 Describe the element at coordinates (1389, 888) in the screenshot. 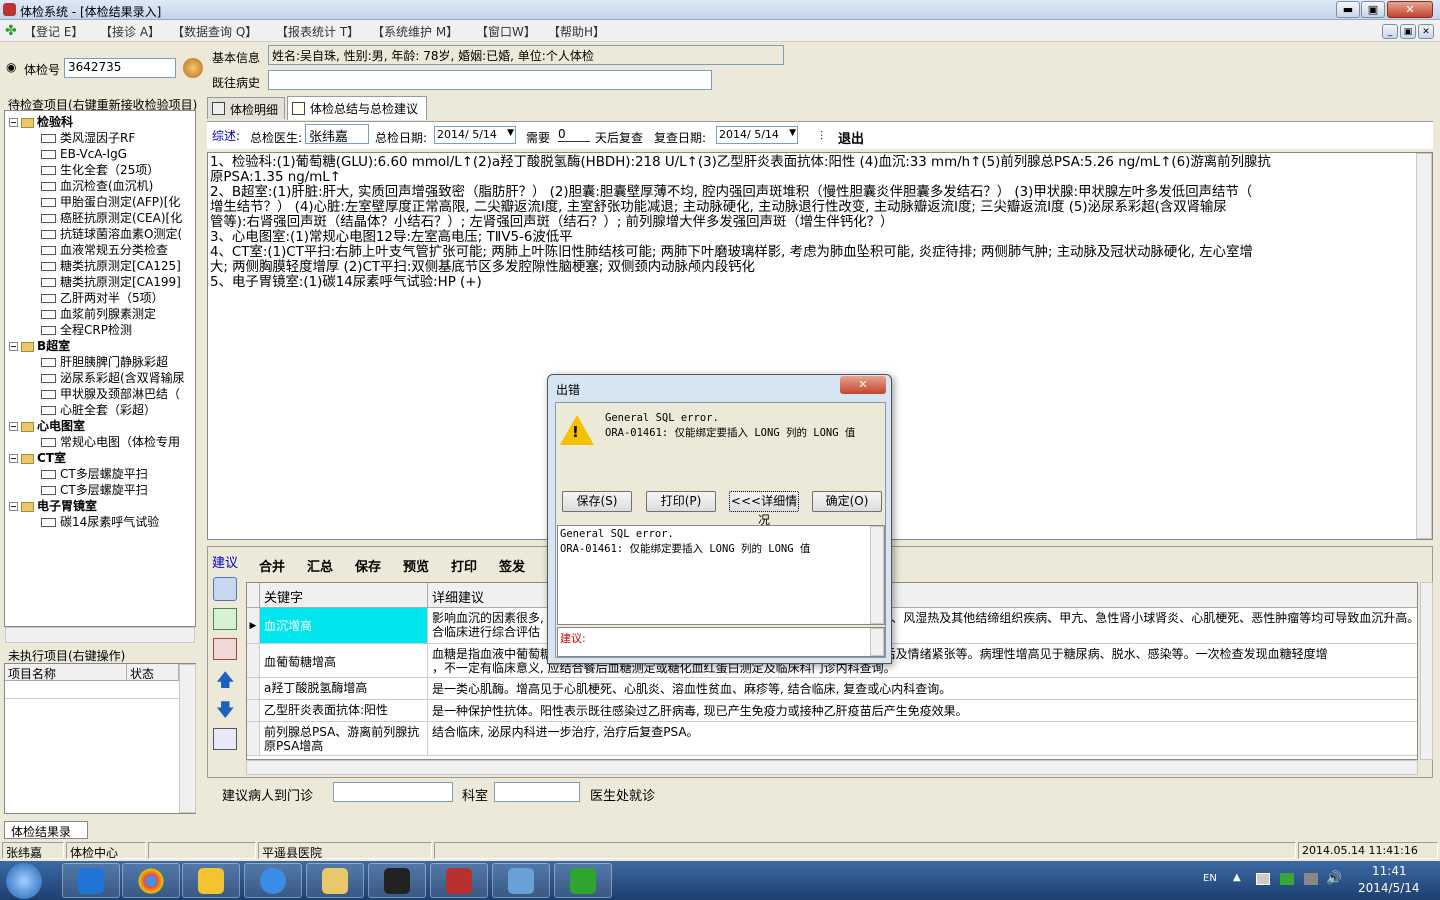

I see `clock-date: 2014/5/14` at that location.